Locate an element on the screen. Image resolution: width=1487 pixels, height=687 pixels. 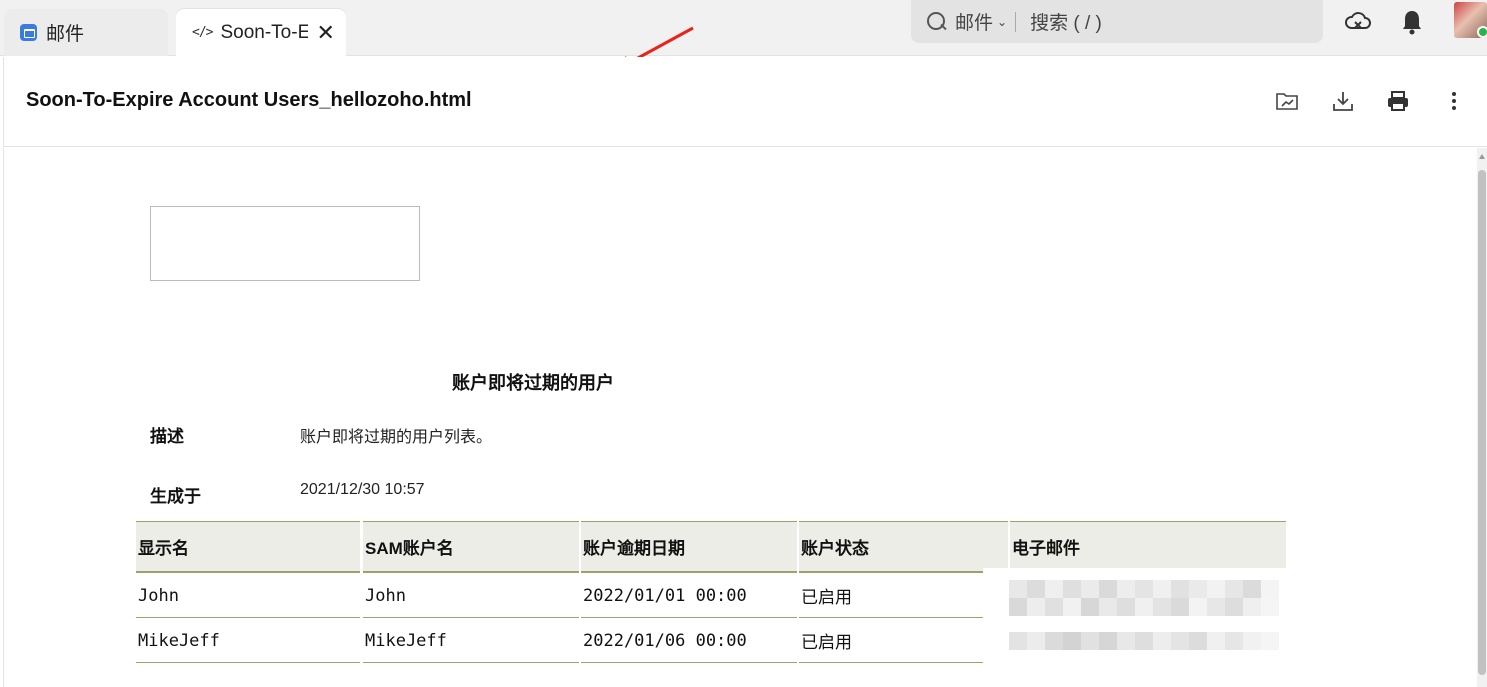
download-icon is located at coordinates (1343, 101).